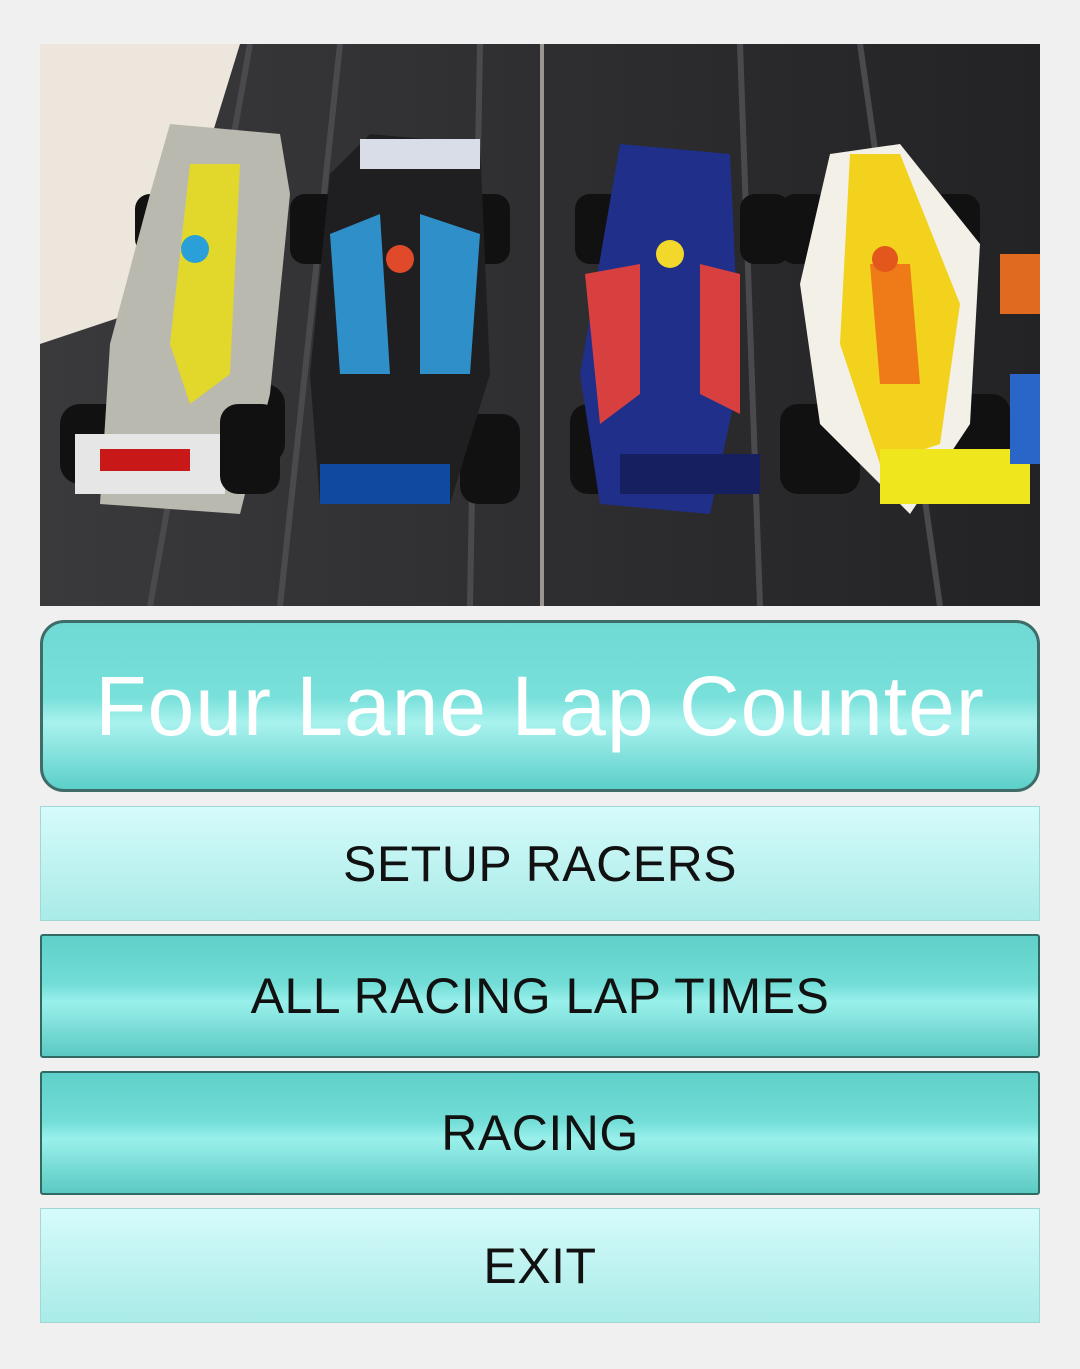 This screenshot has width=1080, height=1369. I want to click on setup-racers-button: SETUP RACERS, so click(540, 863).